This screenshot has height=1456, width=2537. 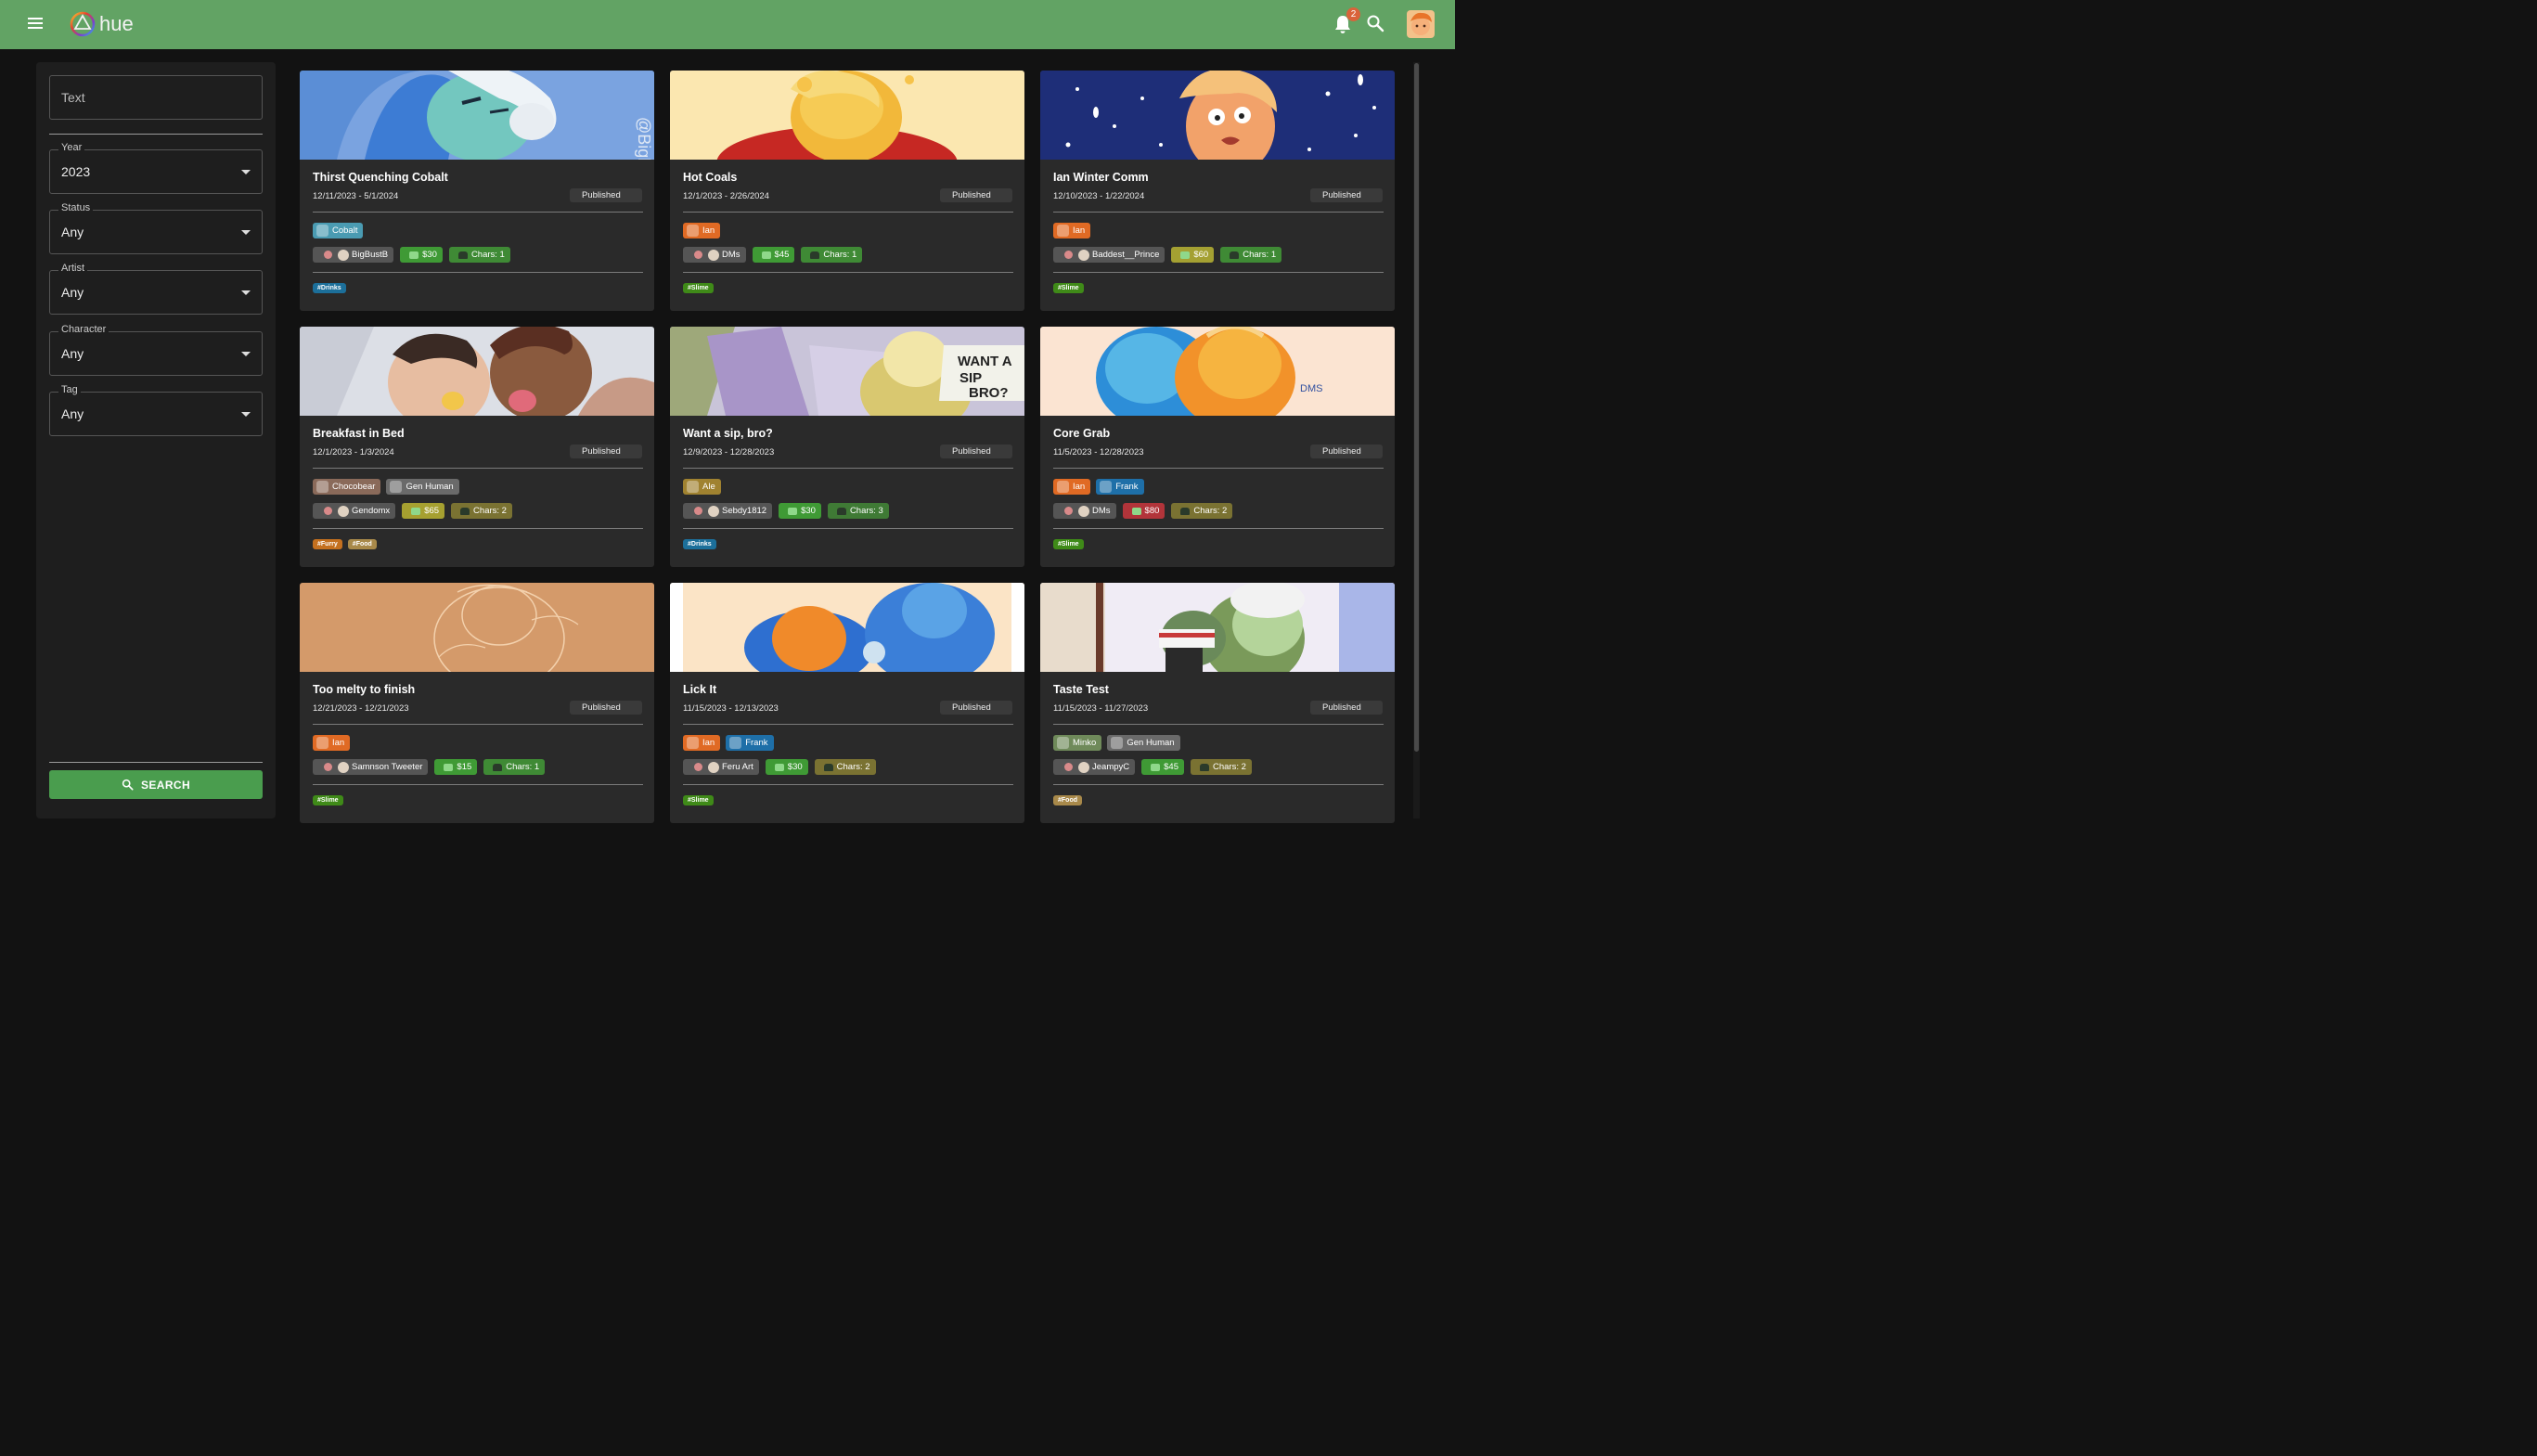 What do you see at coordinates (1098, 452) in the screenshot?
I see `card-date-range: 11/5/2023 - 12/28/2023` at bounding box center [1098, 452].